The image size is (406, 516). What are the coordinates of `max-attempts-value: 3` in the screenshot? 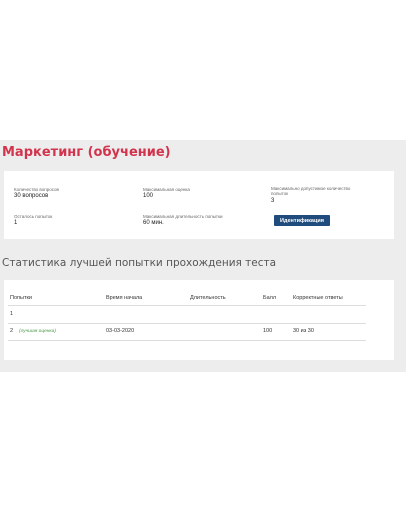 It's located at (273, 201).